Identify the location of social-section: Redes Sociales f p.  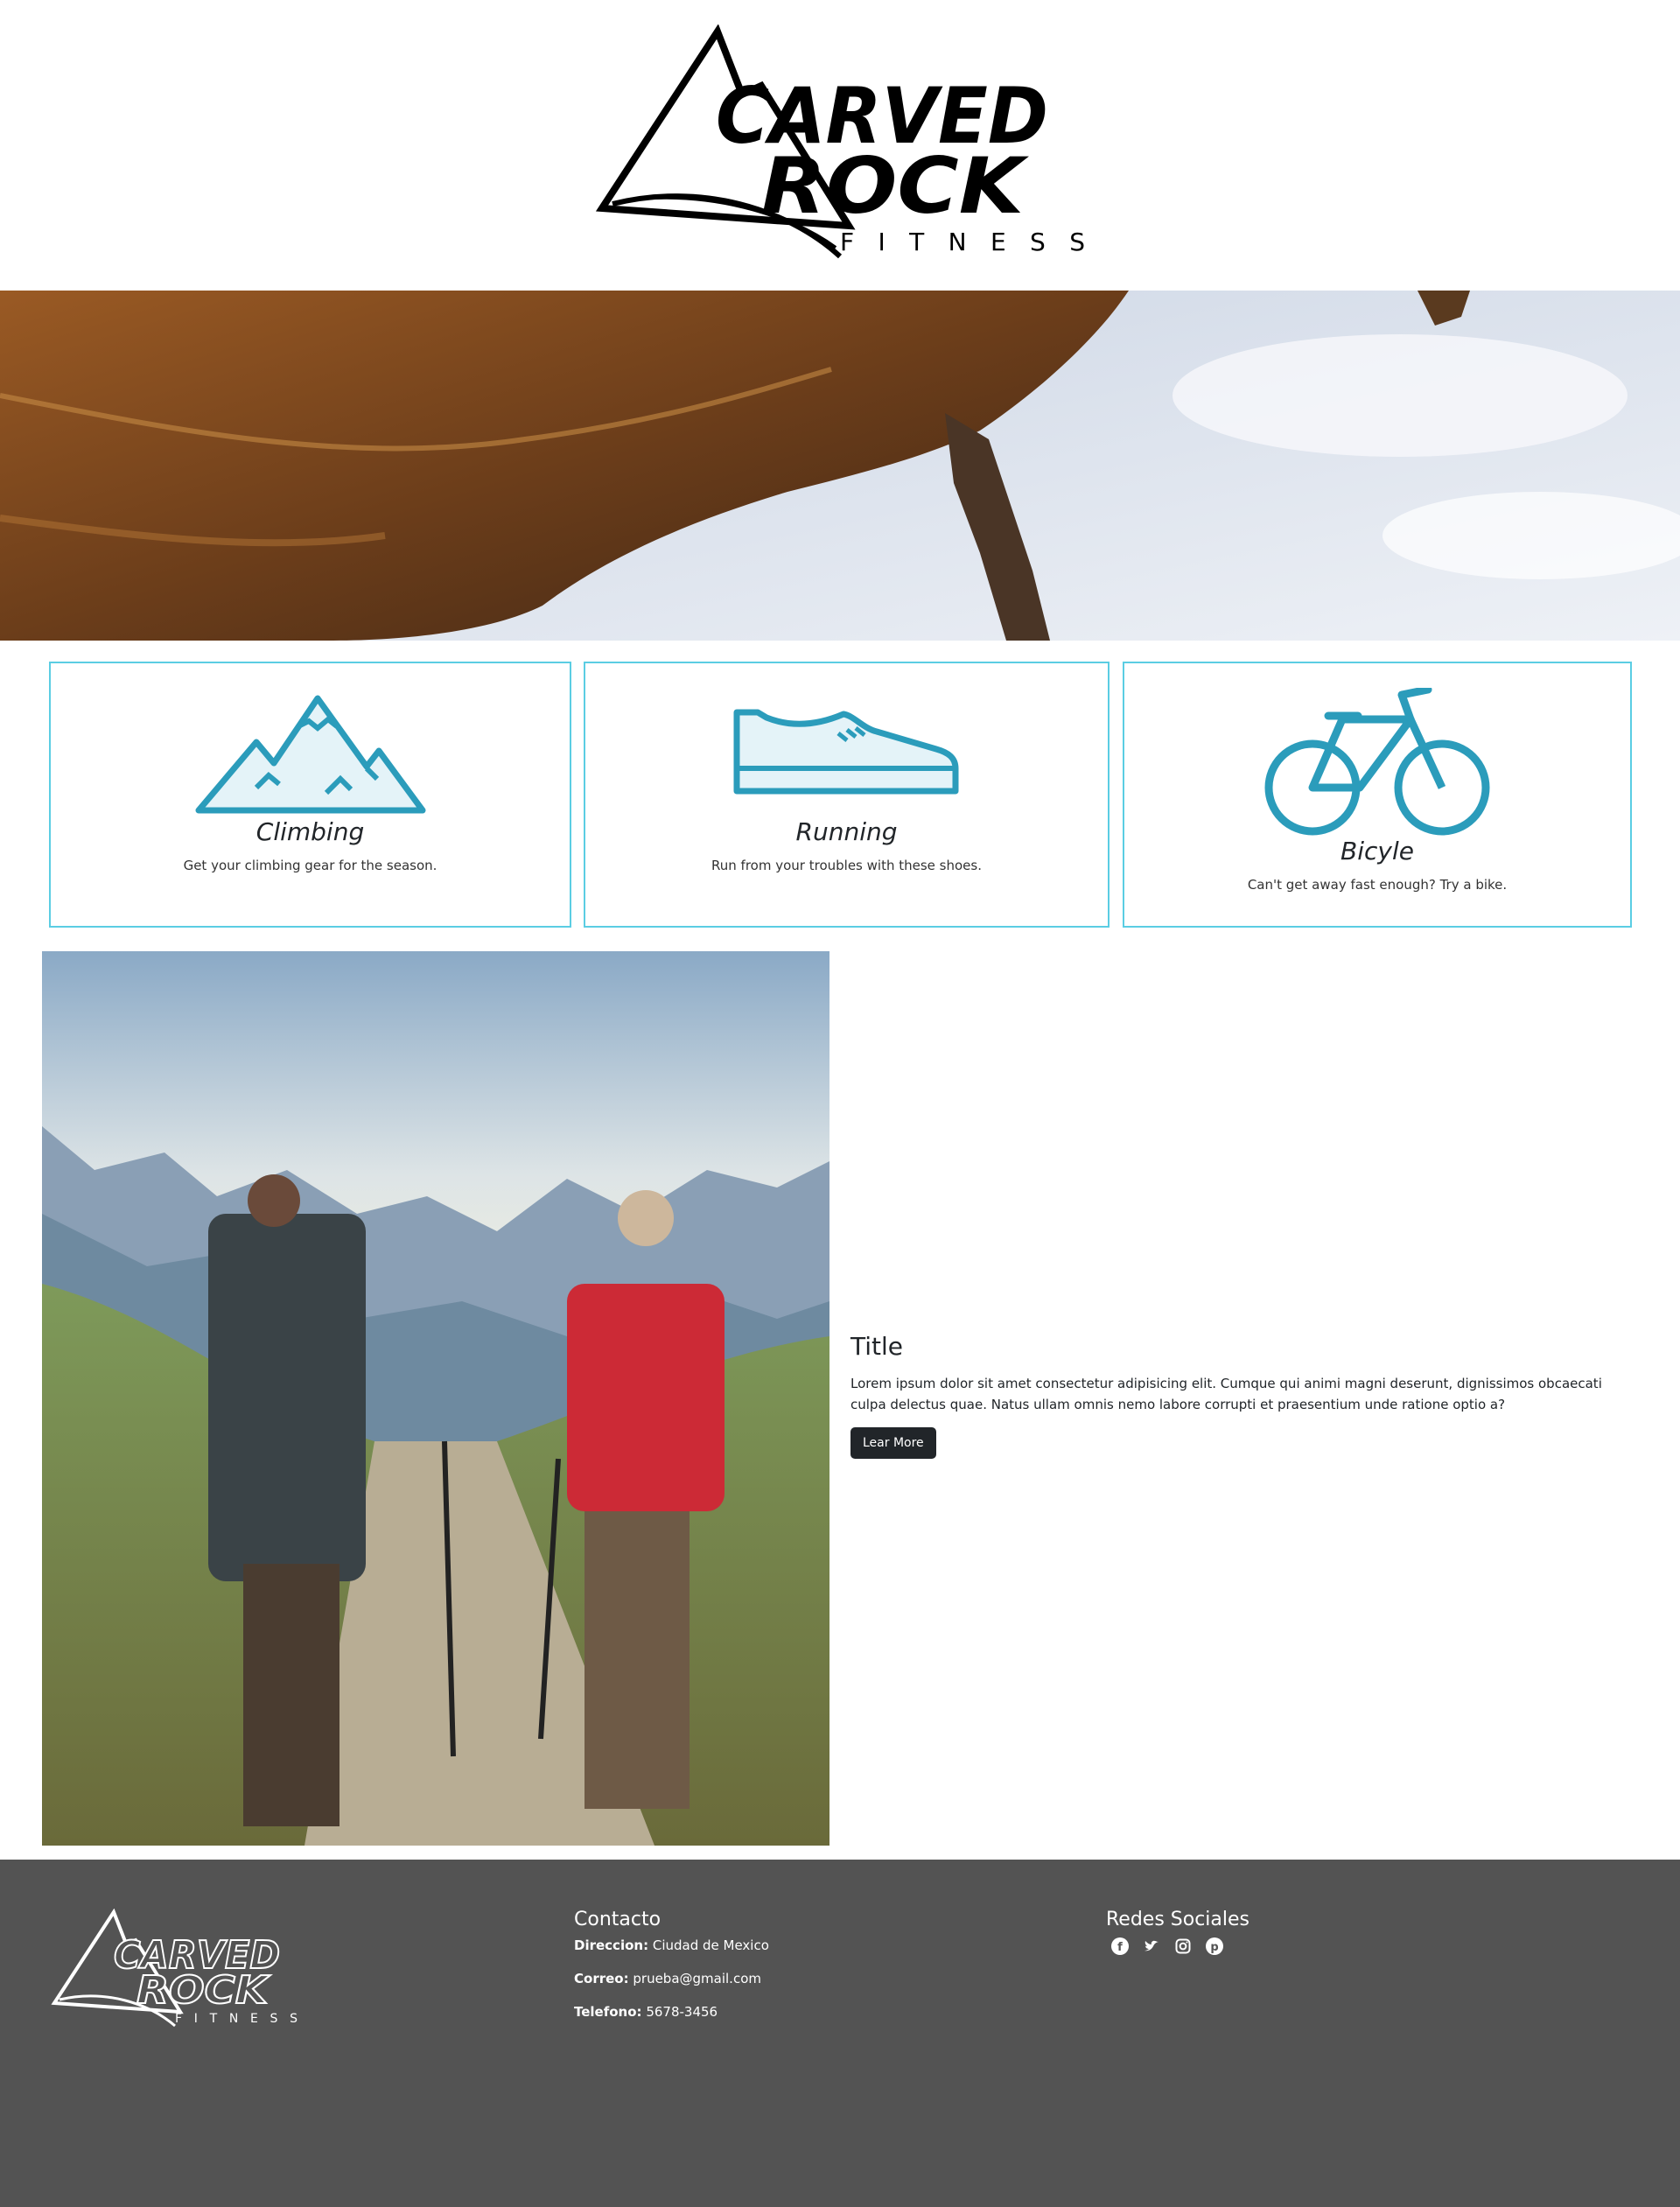
(1178, 1932).